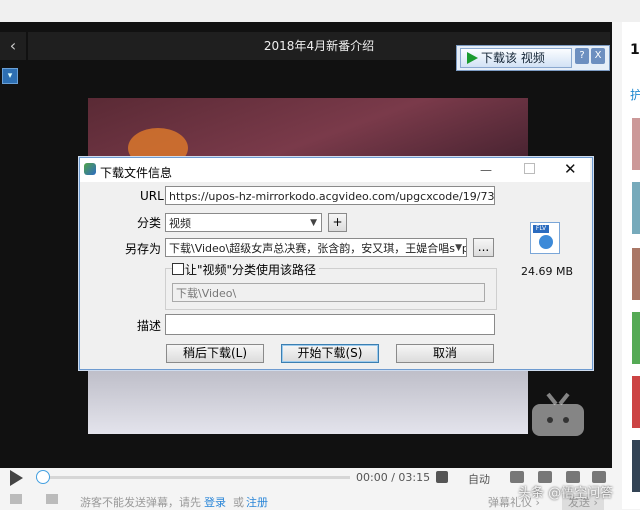 The image size is (640, 510). What do you see at coordinates (243, 222) in the screenshot?
I see `category-select: 视频 ▼` at bounding box center [243, 222].